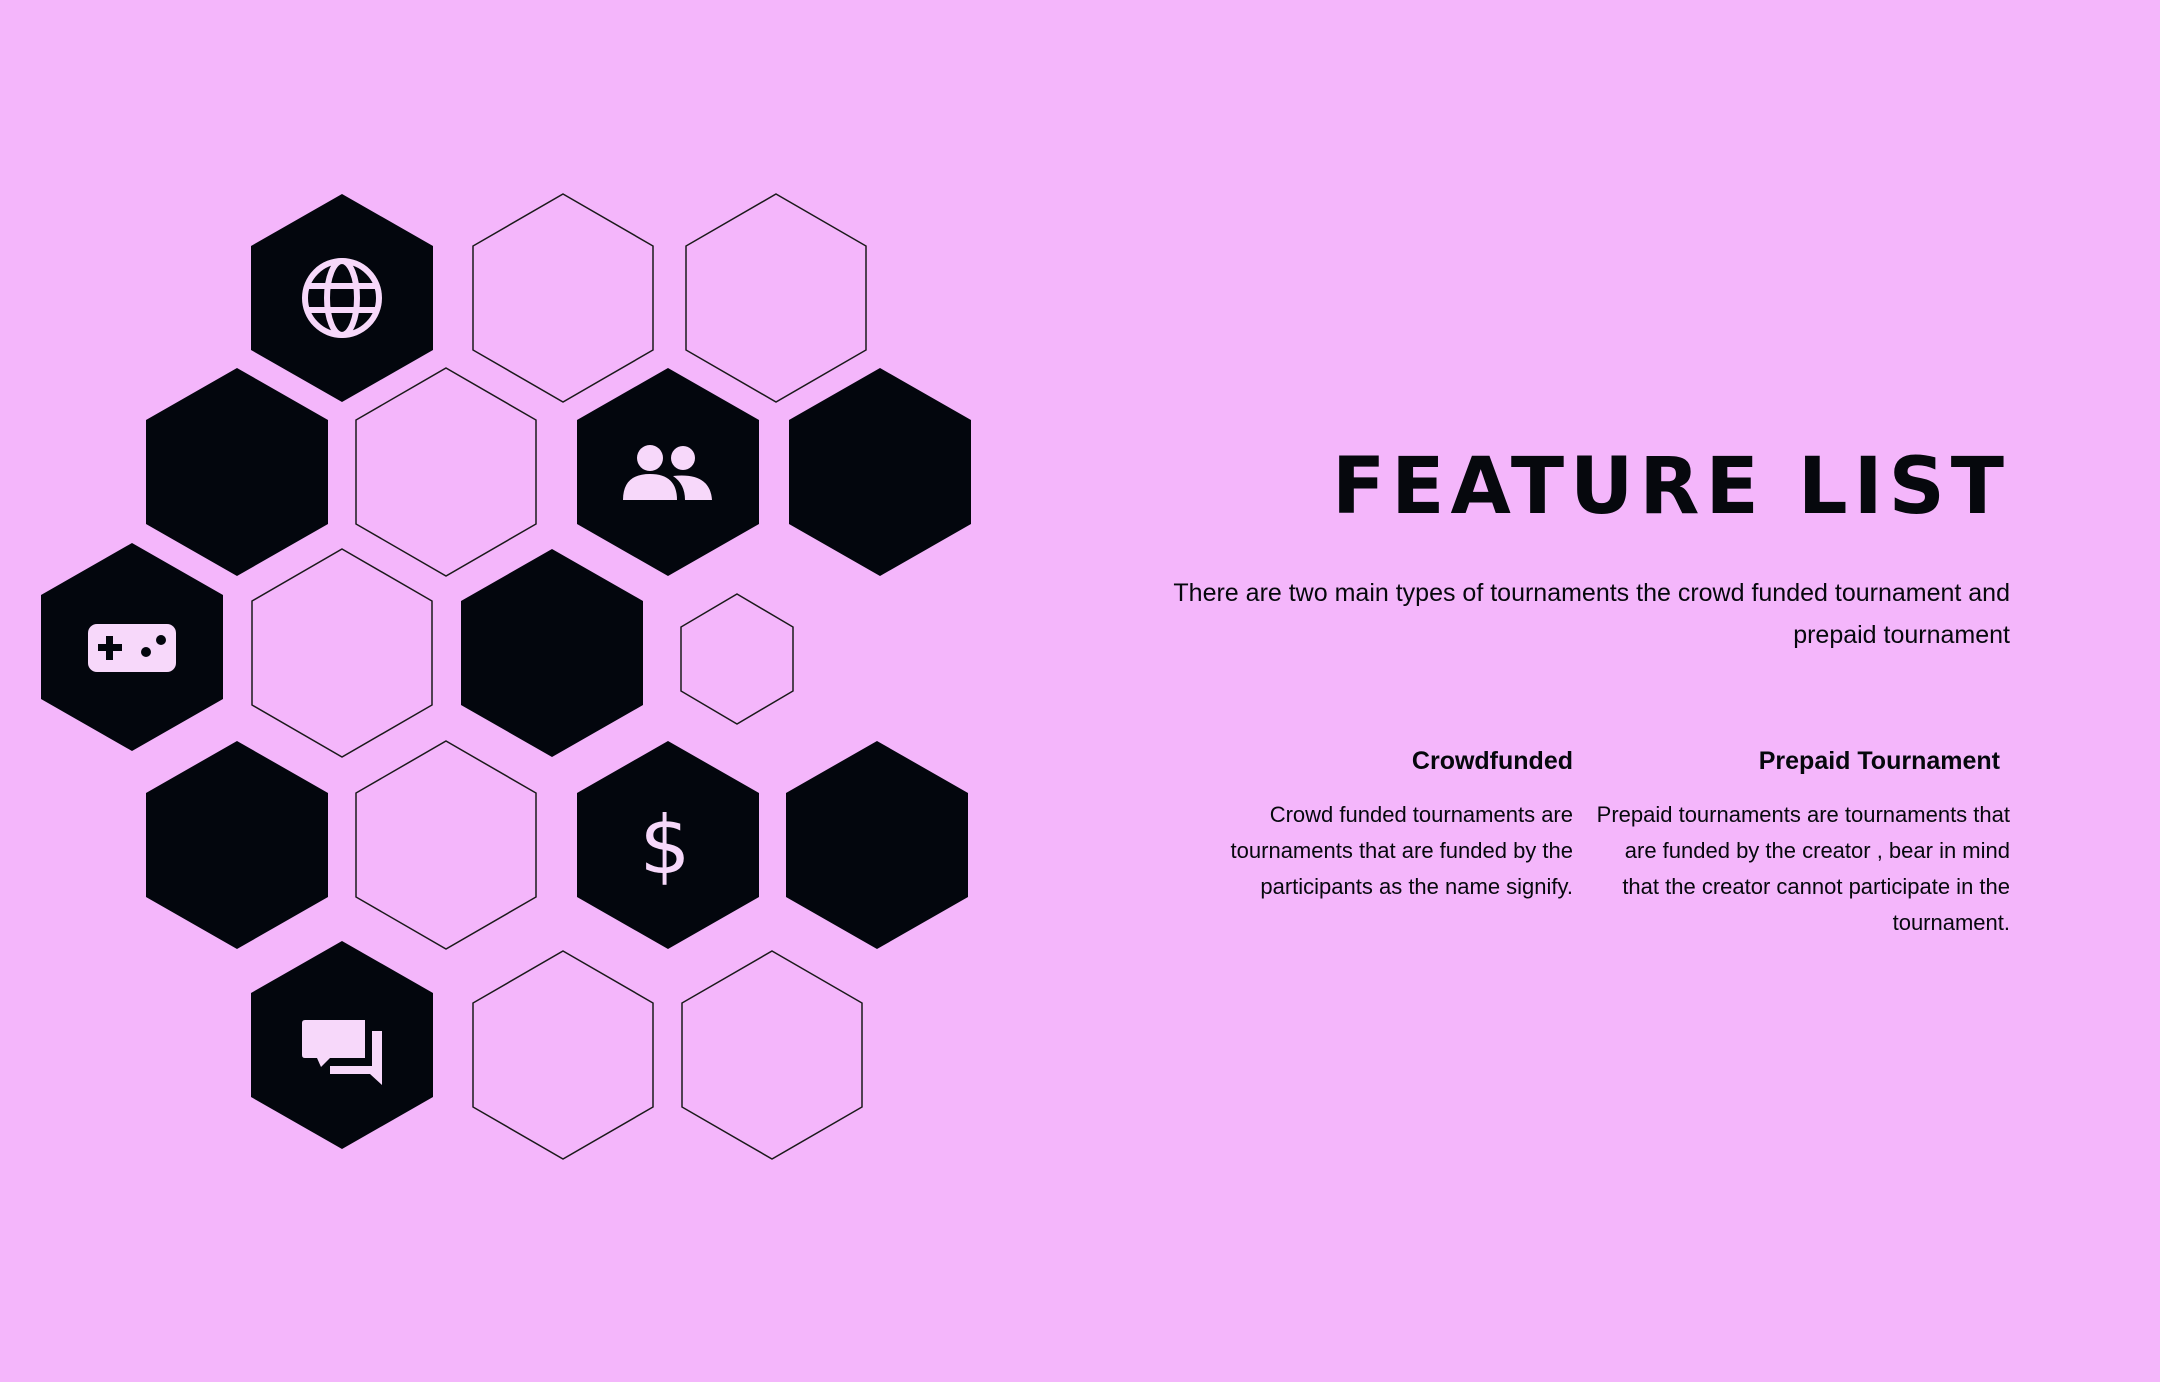 The width and height of the screenshot is (2160, 1385). What do you see at coordinates (132, 648) in the screenshot?
I see `gamepad-icon` at bounding box center [132, 648].